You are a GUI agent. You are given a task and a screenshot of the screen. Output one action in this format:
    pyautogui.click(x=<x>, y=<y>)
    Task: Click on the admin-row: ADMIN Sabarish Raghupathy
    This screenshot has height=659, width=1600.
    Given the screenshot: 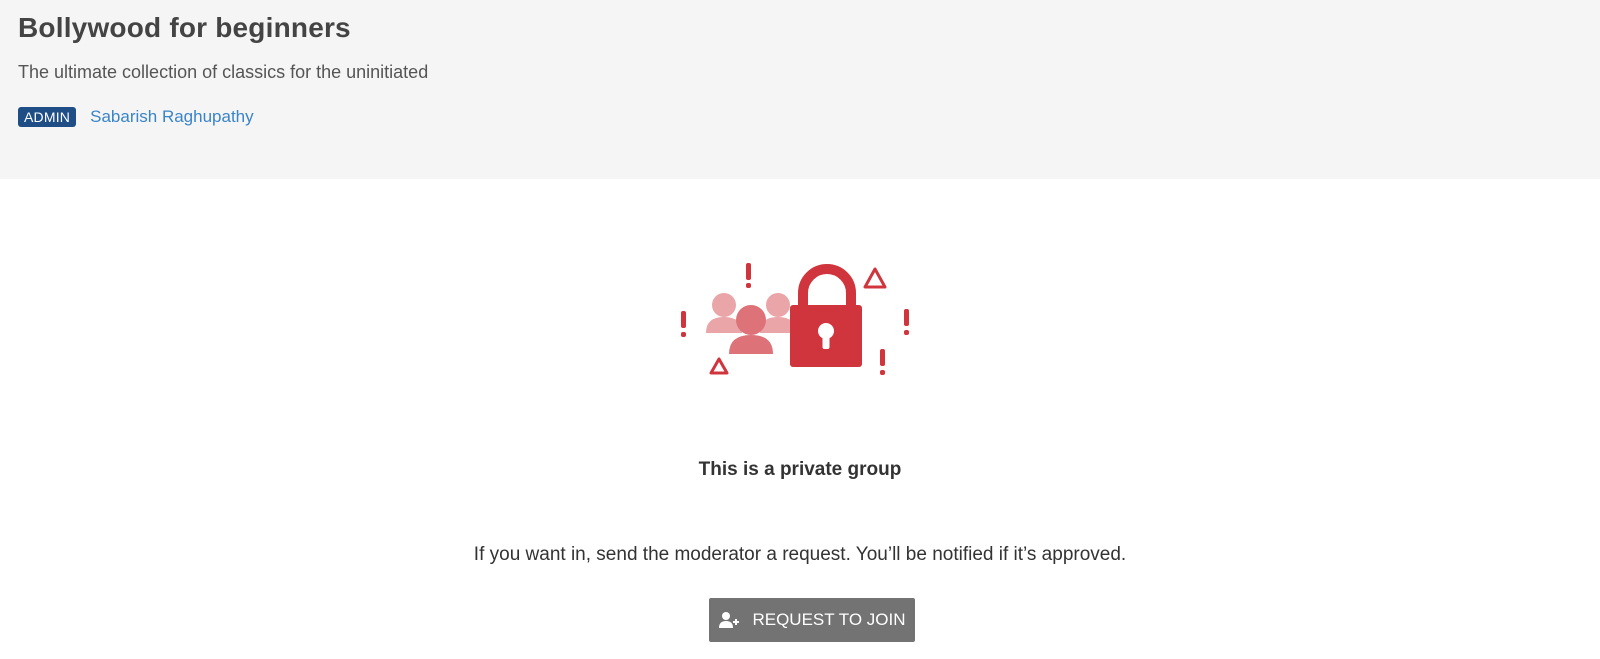 What is the action you would take?
    pyautogui.click(x=136, y=117)
    